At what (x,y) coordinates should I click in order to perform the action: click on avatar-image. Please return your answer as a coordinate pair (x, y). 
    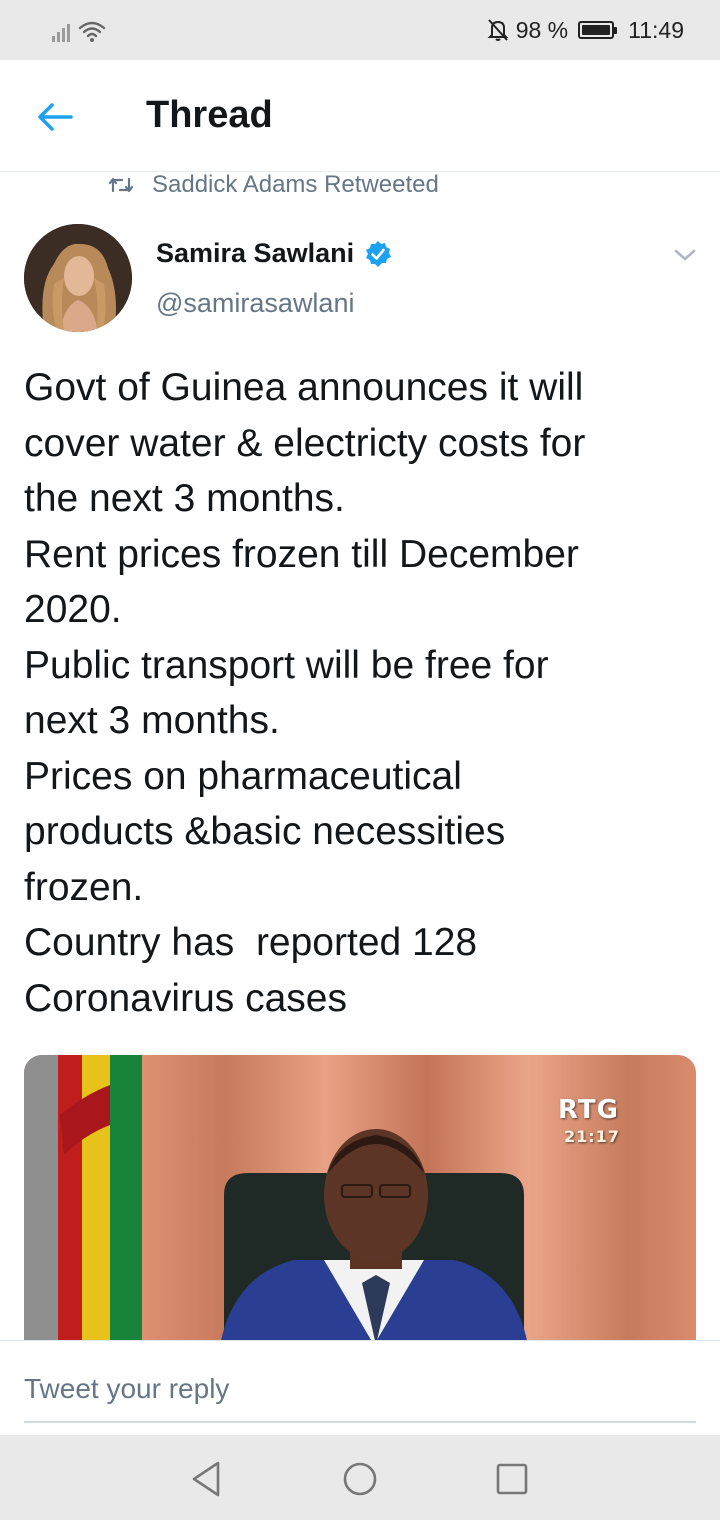
    Looking at the image, I should click on (78, 278).